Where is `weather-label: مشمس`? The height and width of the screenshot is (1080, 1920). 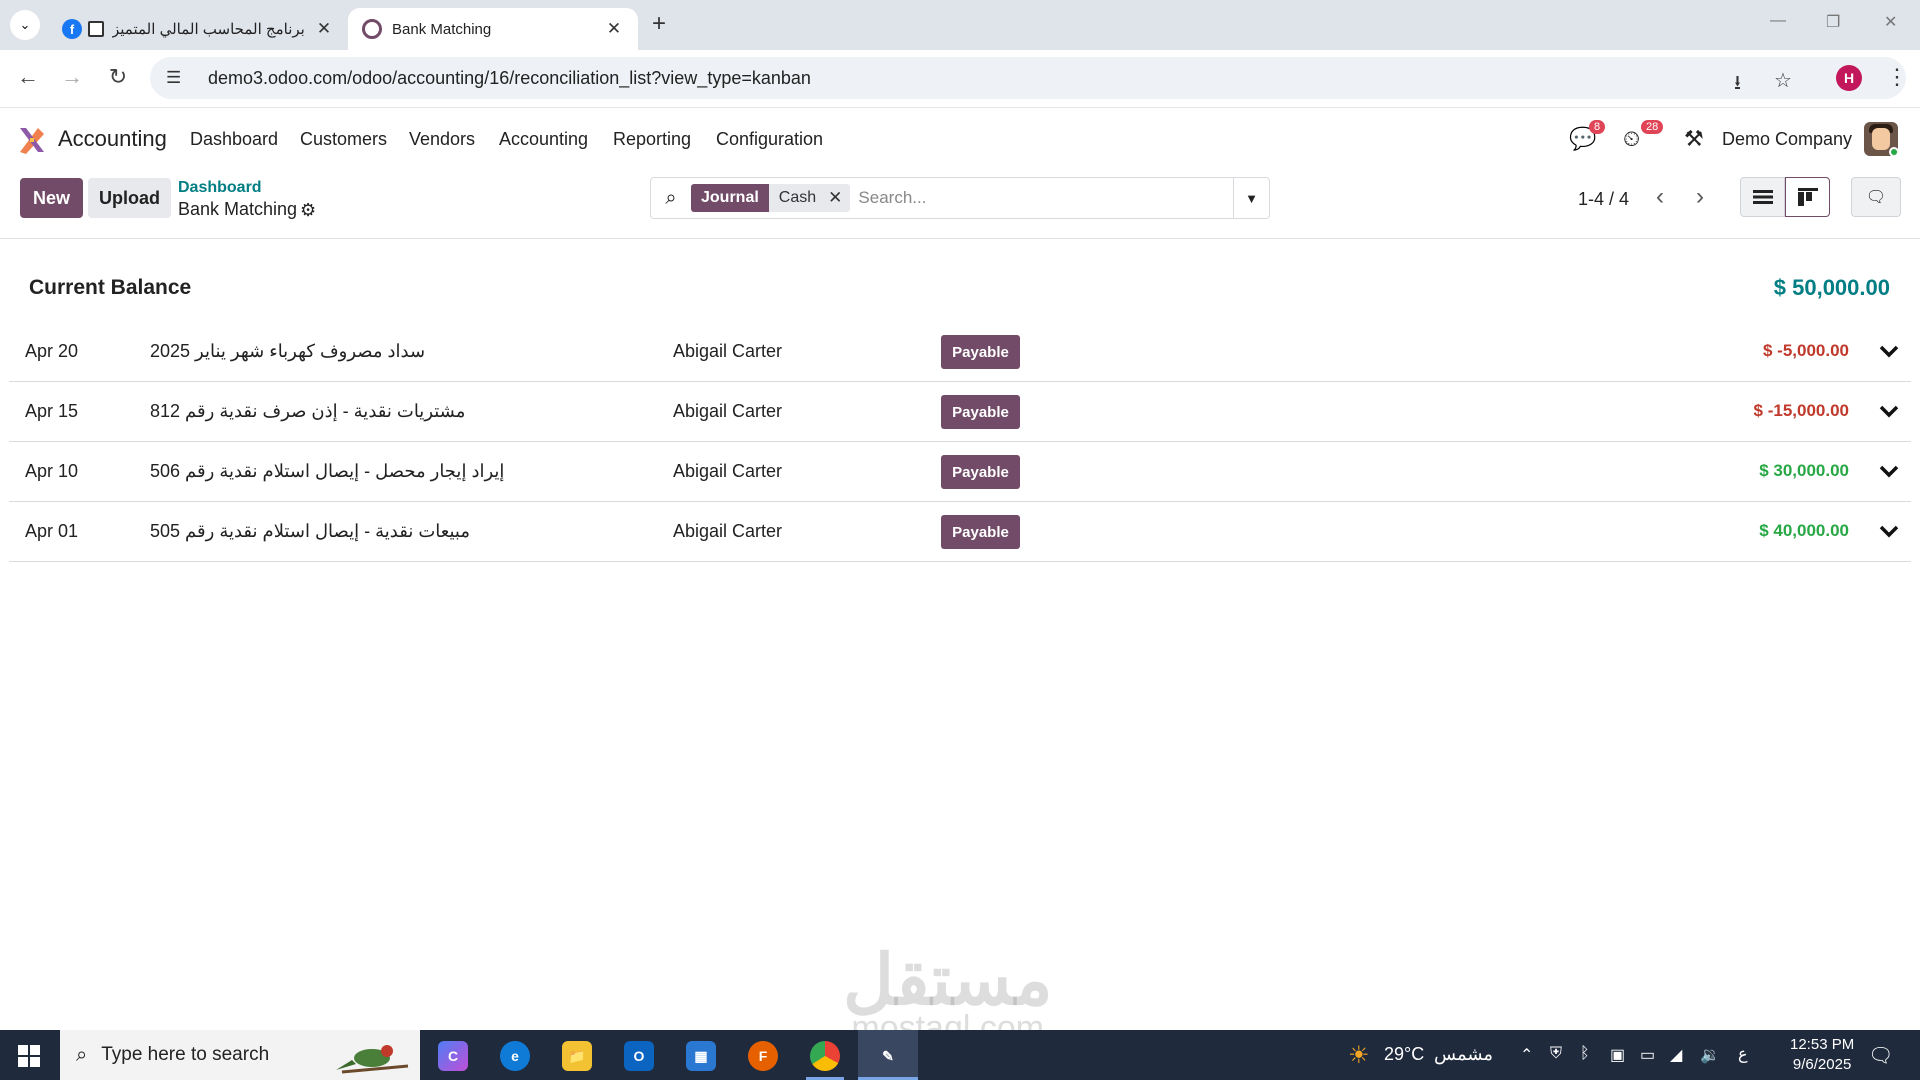 weather-label: مشمس is located at coordinates (1463, 1054).